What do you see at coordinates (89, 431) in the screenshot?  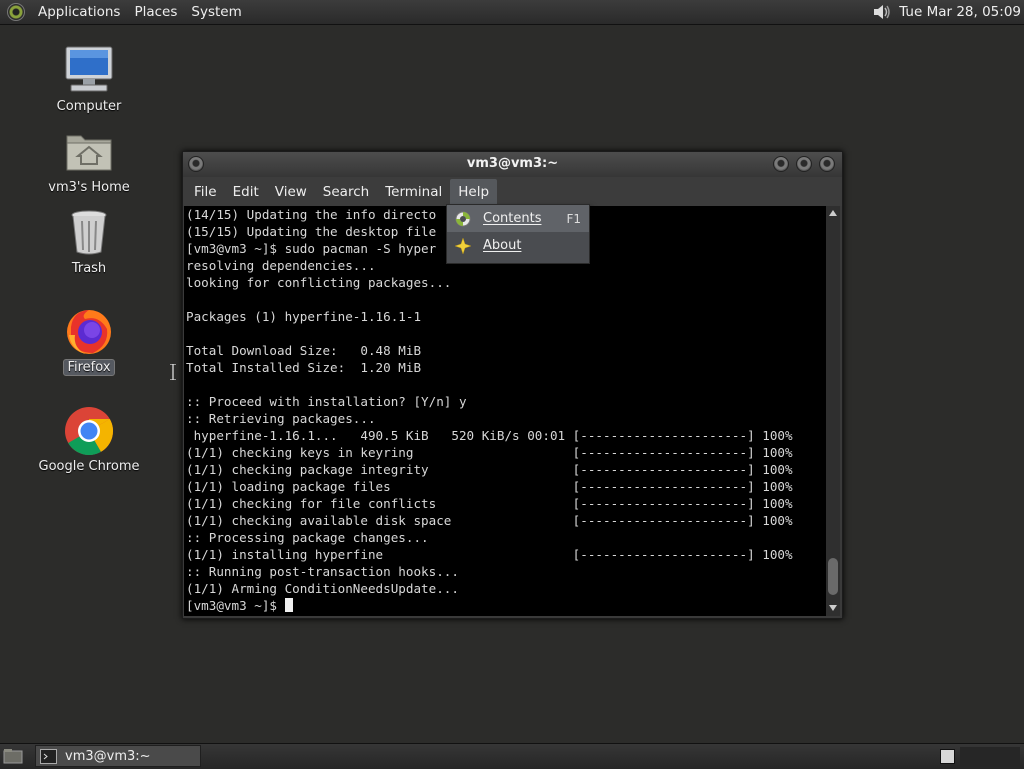 I see `chrome-icon` at bounding box center [89, 431].